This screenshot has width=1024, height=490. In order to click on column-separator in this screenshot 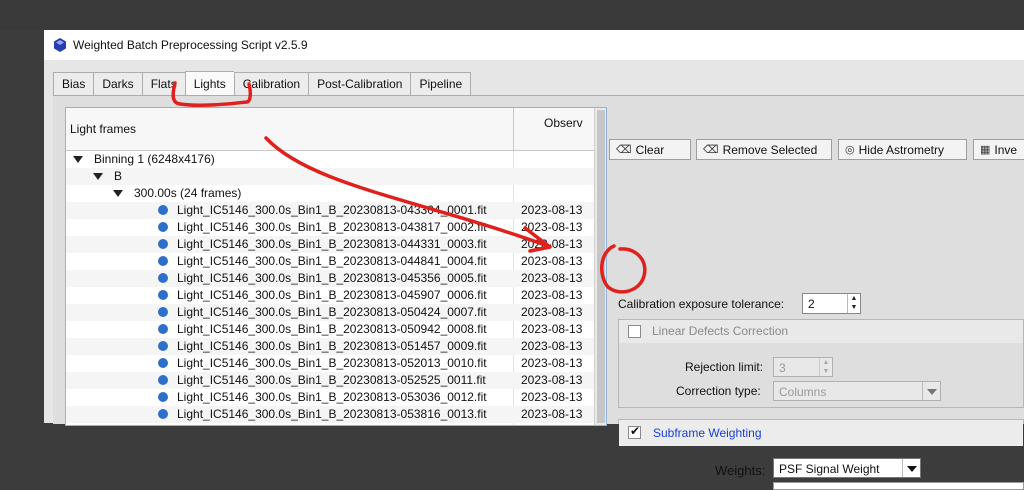, I will do `click(513, 129)`.